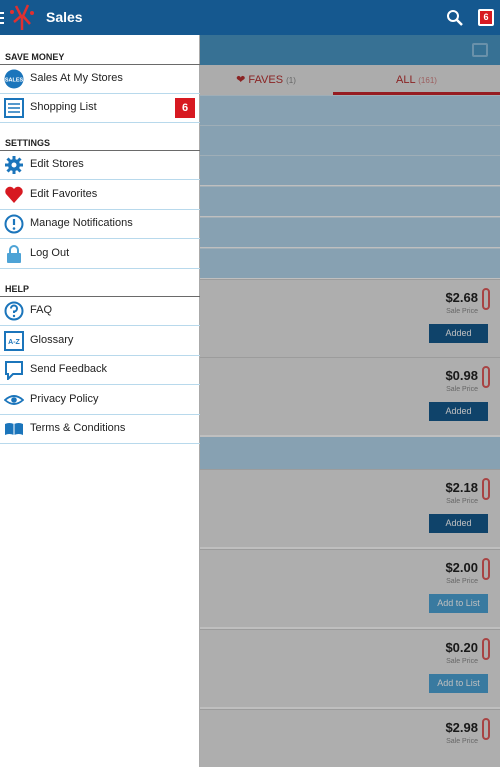 The image size is (500, 767). I want to click on drawer-item-sales-at-my-stores: SALES Sales At My Stores, so click(100, 79).